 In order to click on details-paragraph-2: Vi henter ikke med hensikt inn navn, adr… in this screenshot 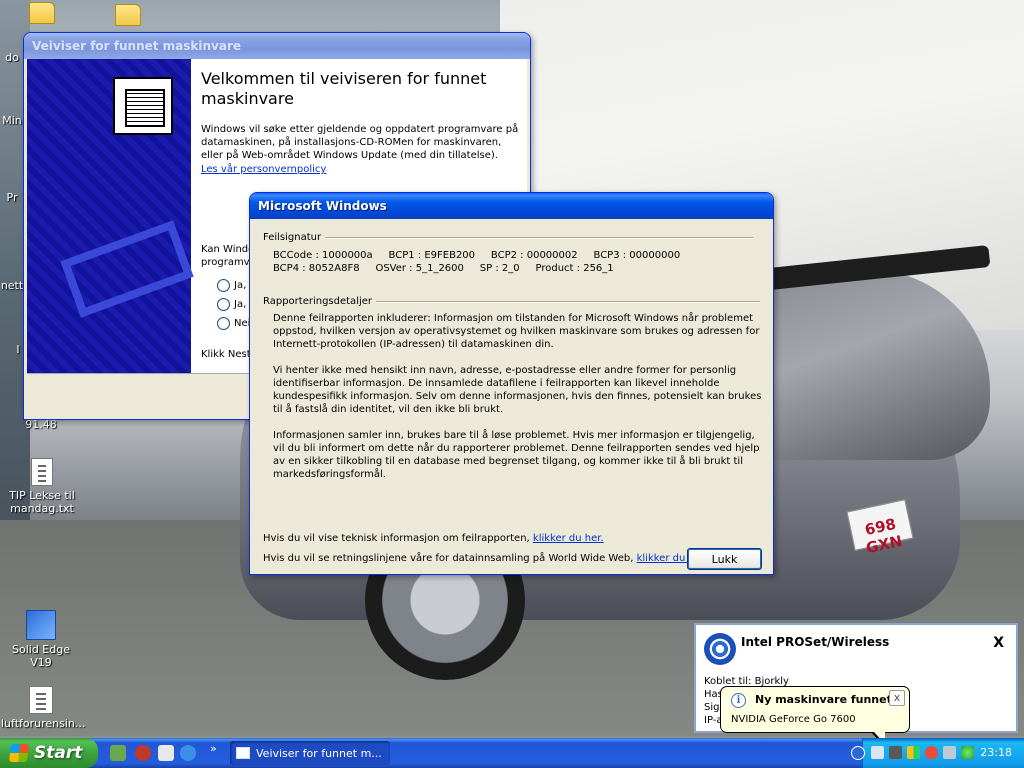, I will do `click(517, 390)`.